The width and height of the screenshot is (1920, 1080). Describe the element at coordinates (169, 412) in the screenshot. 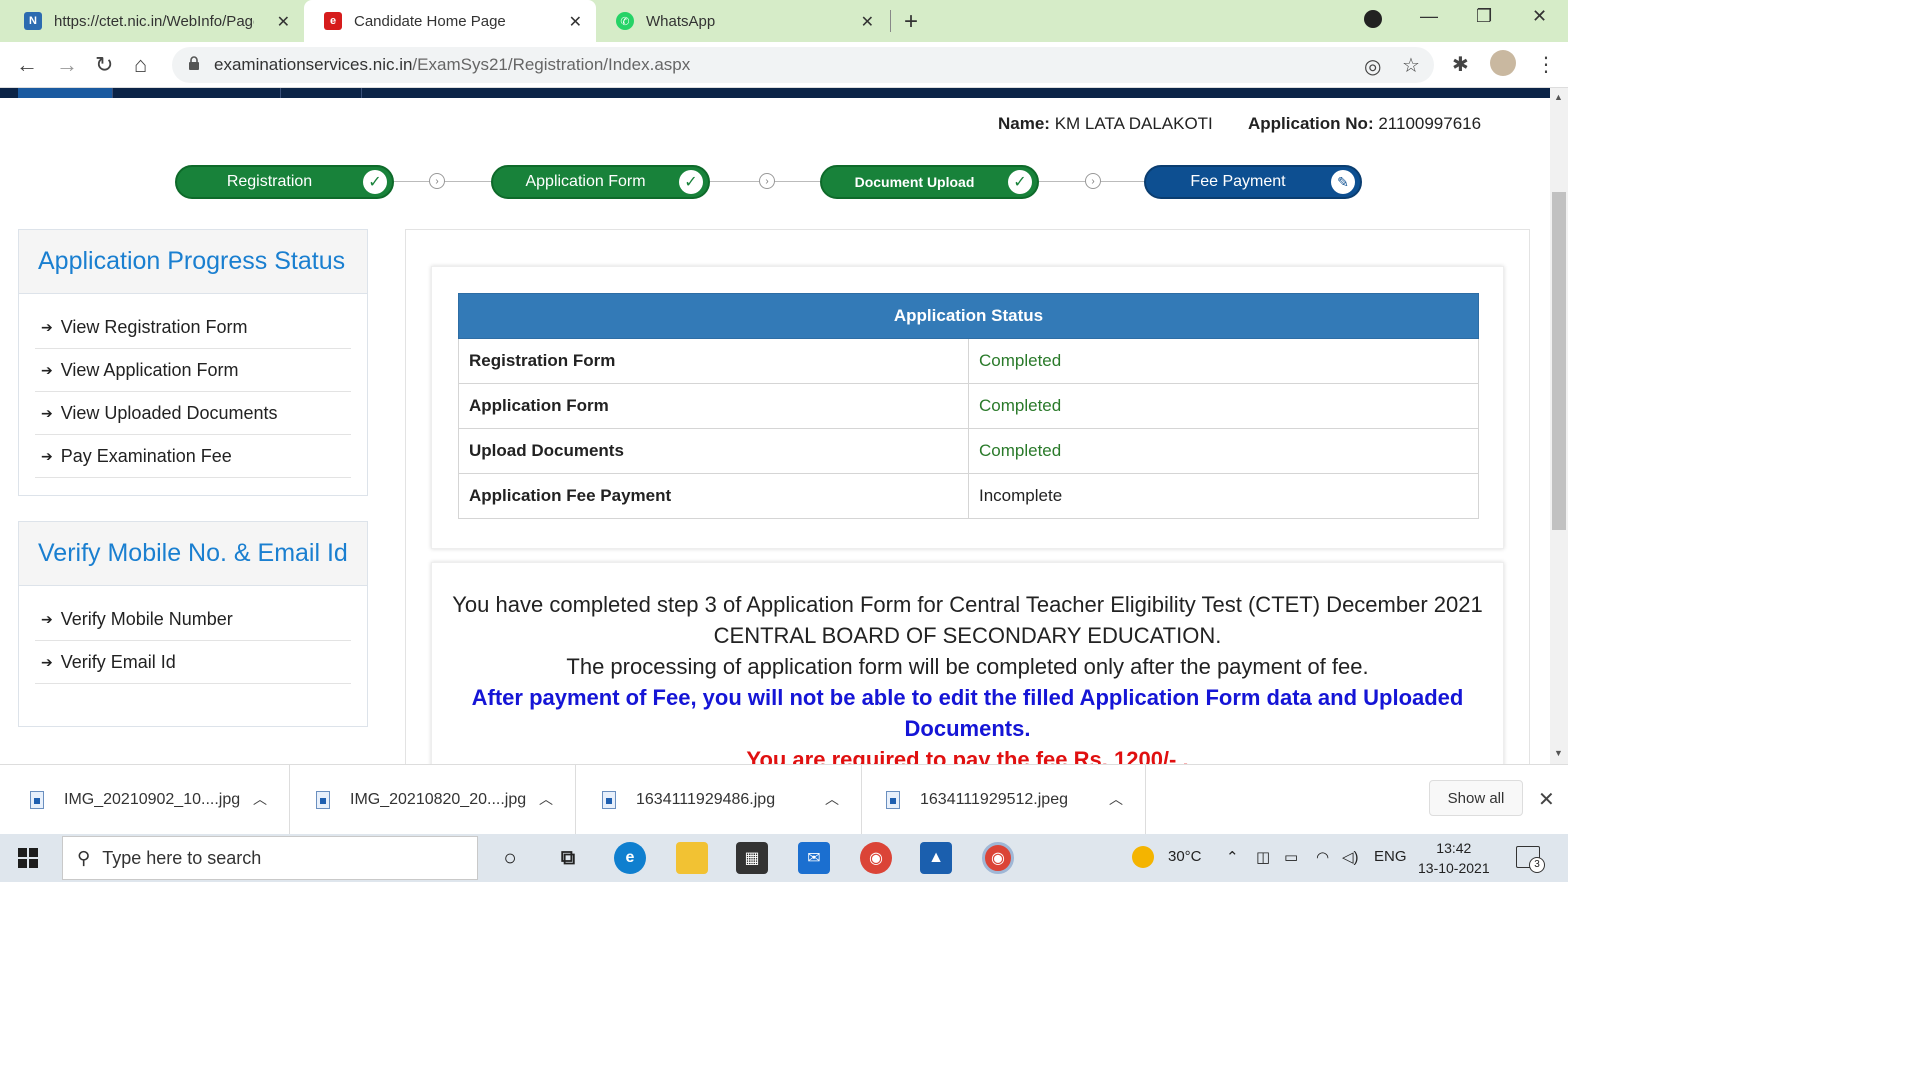

I see `link-label: View Uploaded Documents` at that location.